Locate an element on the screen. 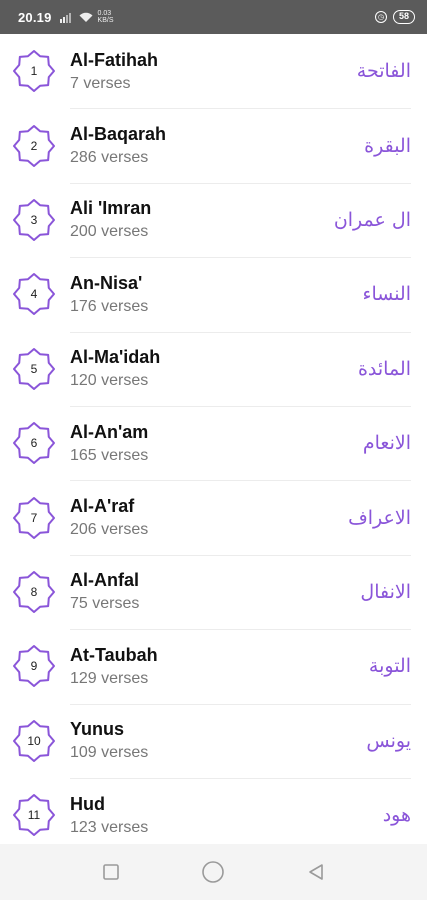  surah-number-badge: 6 is located at coordinates (34, 443).